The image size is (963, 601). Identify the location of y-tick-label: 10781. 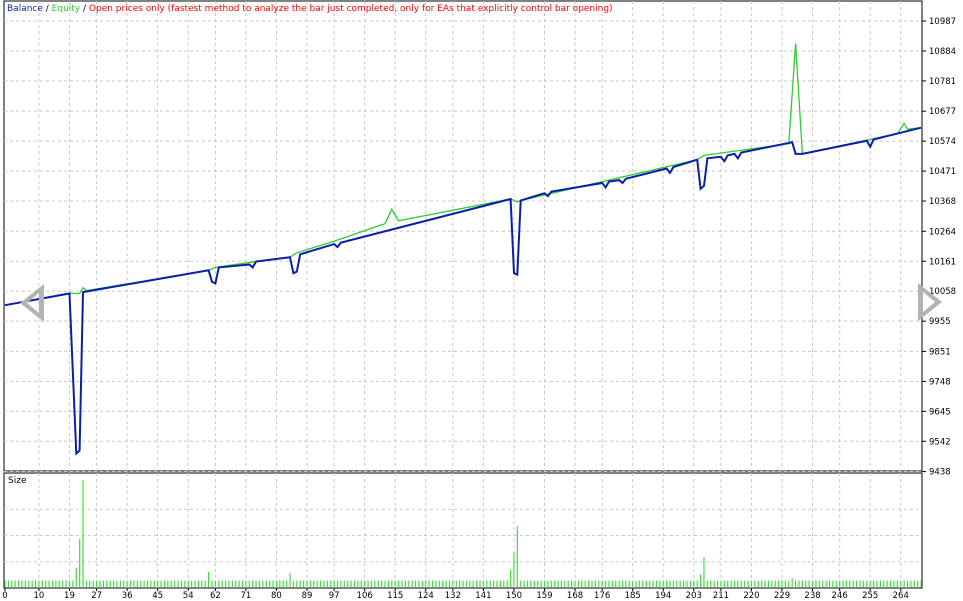
(942, 82).